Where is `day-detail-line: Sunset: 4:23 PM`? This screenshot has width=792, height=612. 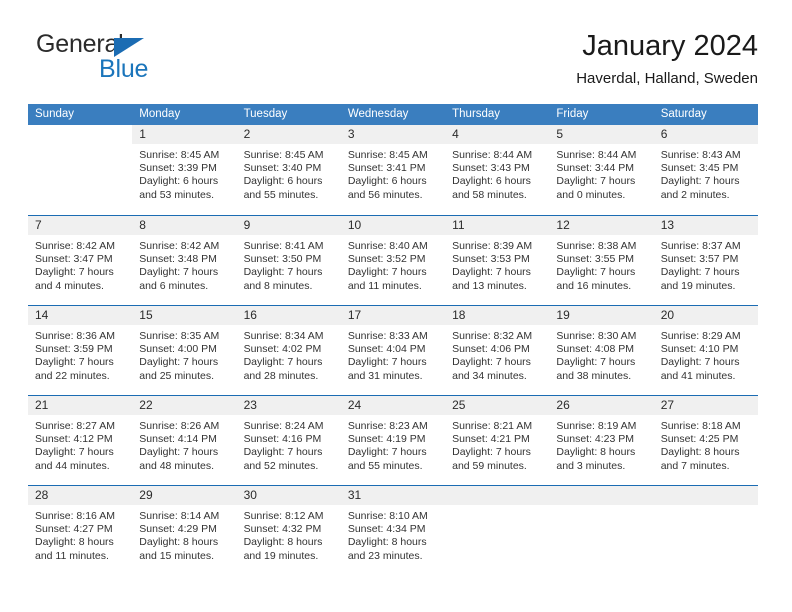
day-detail-line: Sunset: 4:23 PM is located at coordinates (595, 439).